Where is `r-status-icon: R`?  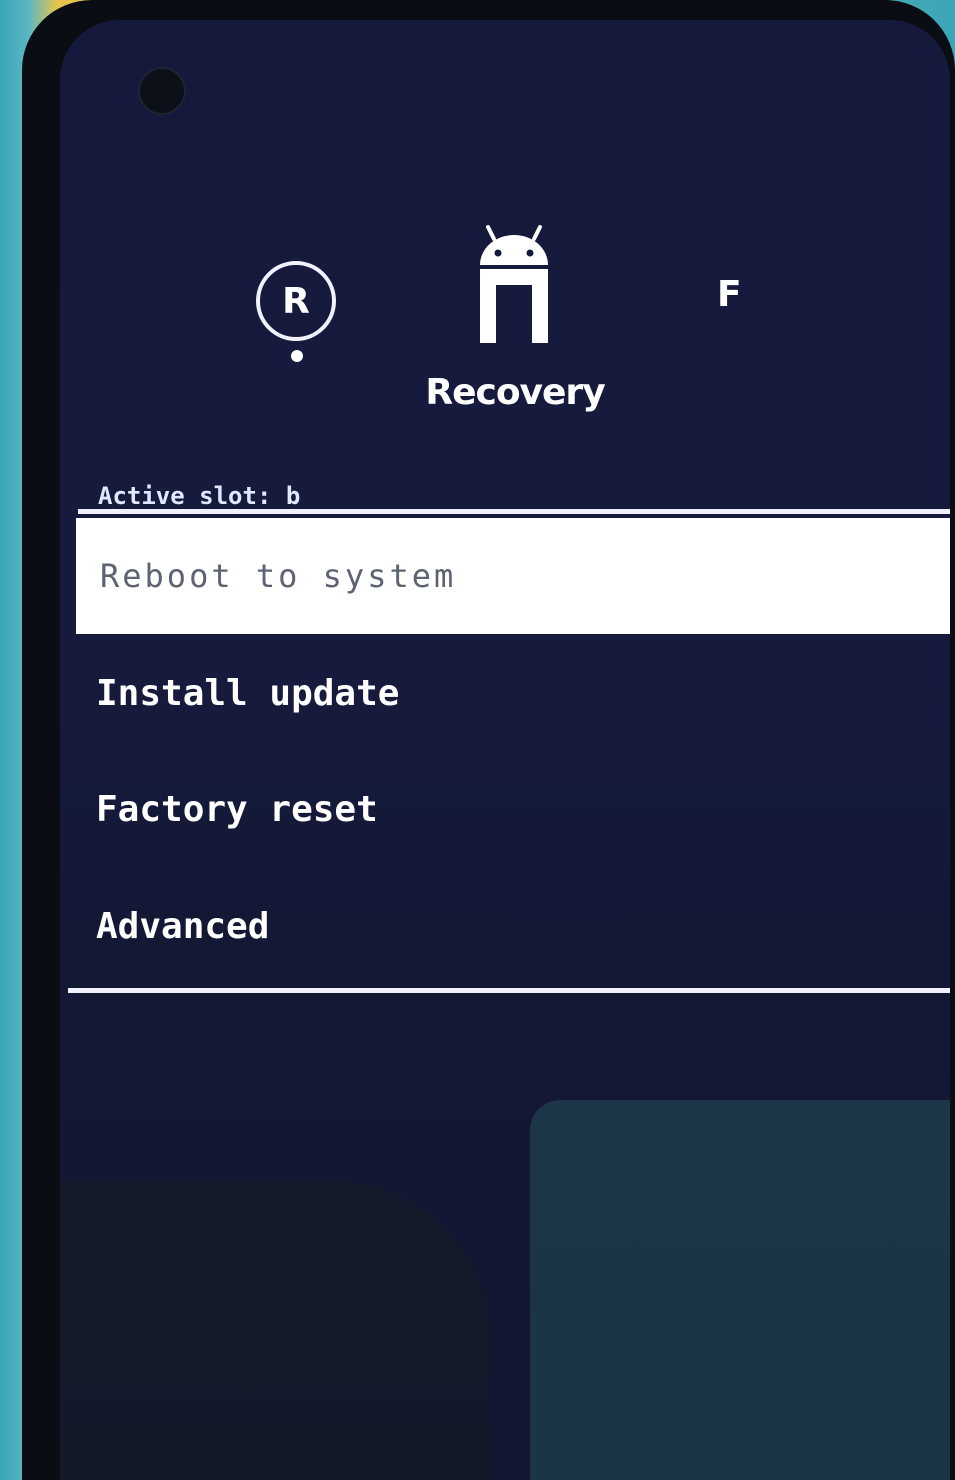 r-status-icon: R is located at coordinates (296, 301).